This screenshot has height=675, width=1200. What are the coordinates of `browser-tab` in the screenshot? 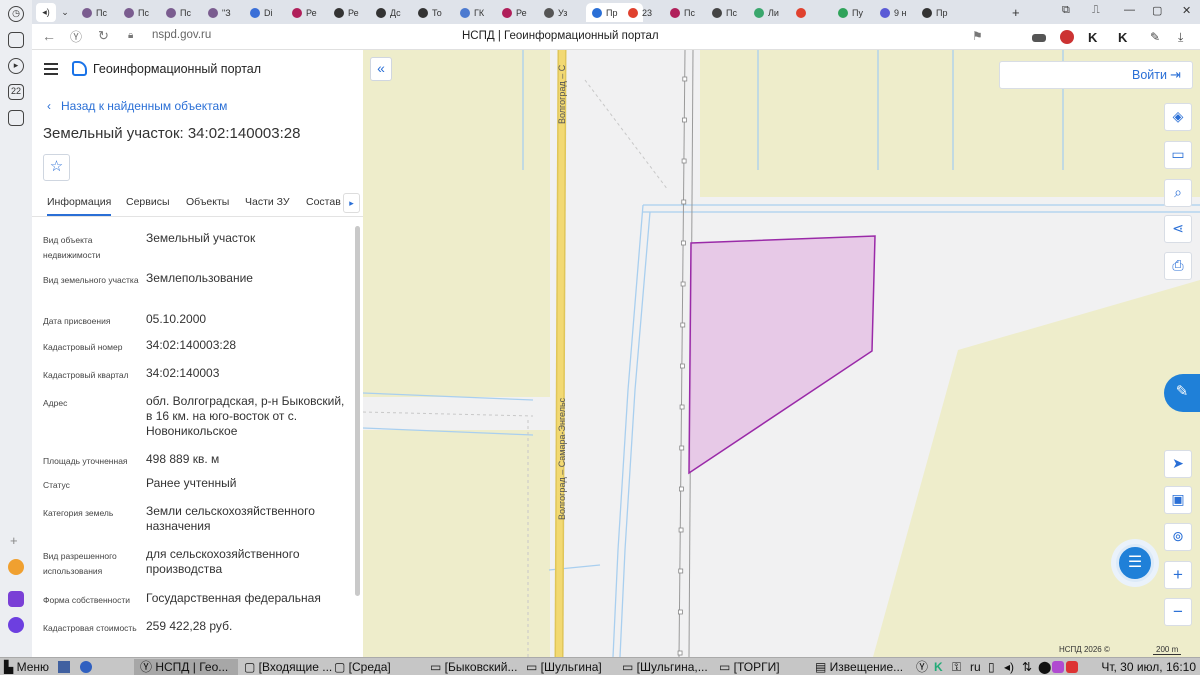 It's located at (803, 12).